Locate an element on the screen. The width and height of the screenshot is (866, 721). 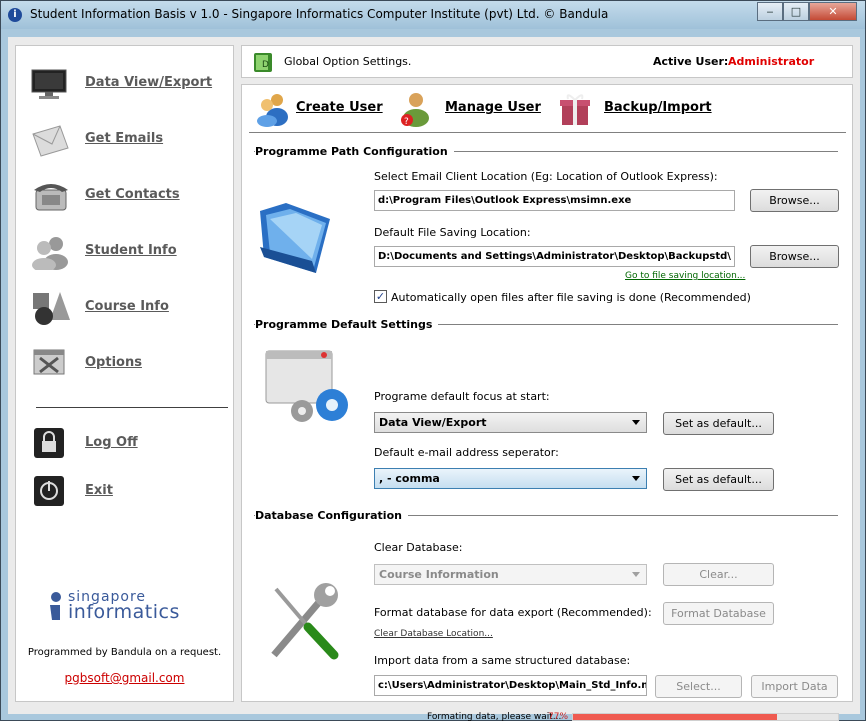
minimize-button: ‒ is located at coordinates (770, 11).